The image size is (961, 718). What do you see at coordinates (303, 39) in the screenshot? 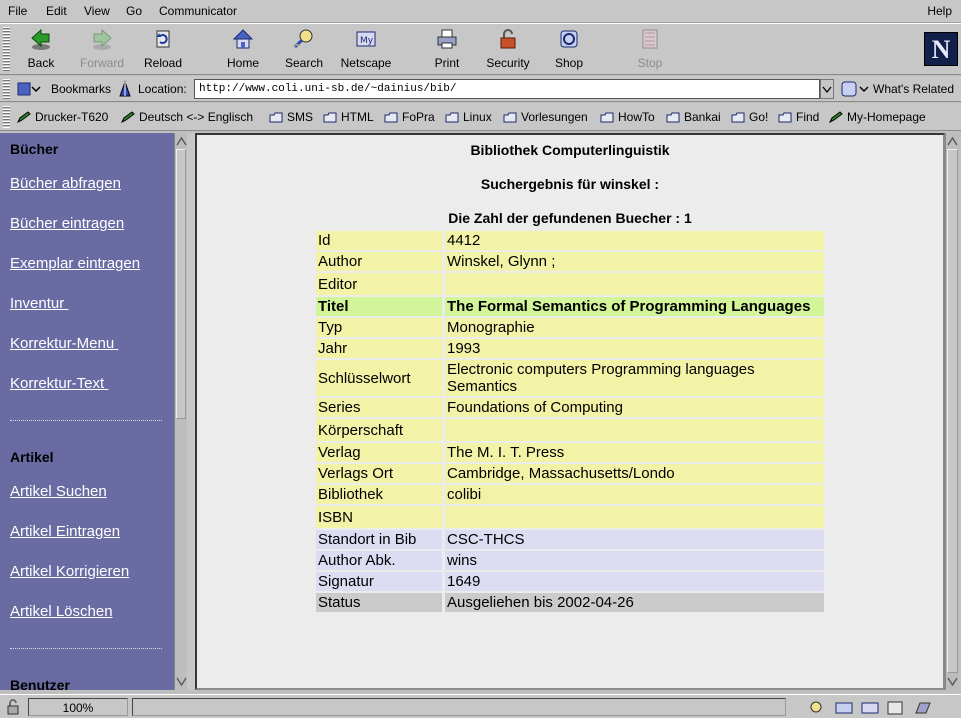
I see `search-icon` at bounding box center [303, 39].